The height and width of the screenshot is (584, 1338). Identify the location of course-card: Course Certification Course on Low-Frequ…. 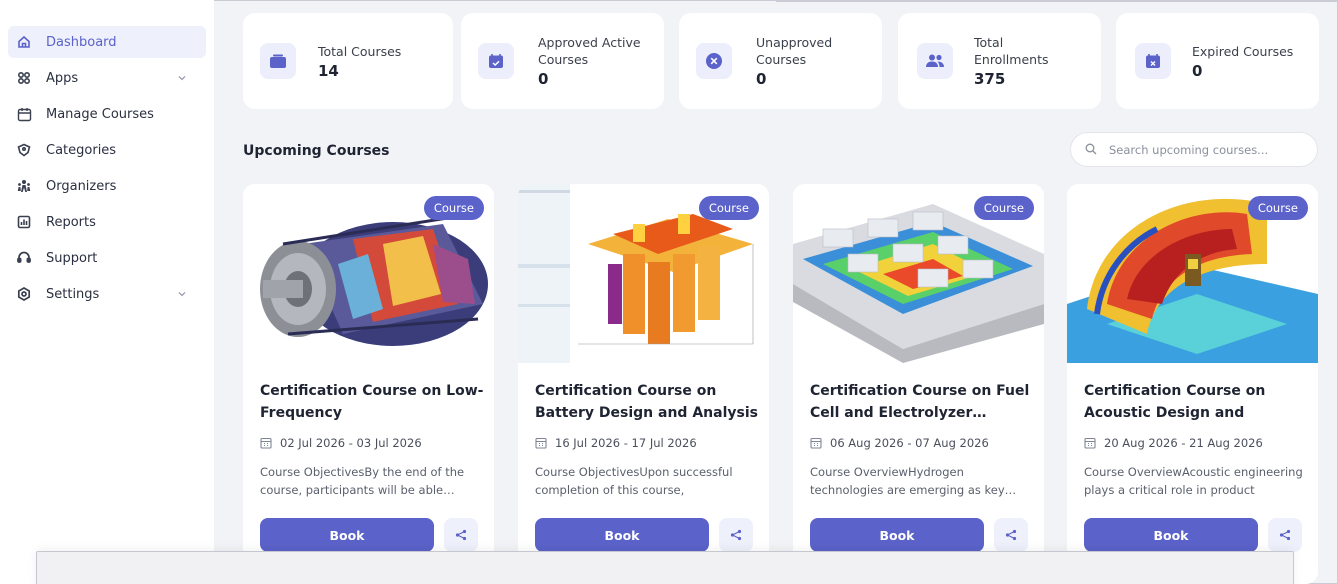
(368, 384).